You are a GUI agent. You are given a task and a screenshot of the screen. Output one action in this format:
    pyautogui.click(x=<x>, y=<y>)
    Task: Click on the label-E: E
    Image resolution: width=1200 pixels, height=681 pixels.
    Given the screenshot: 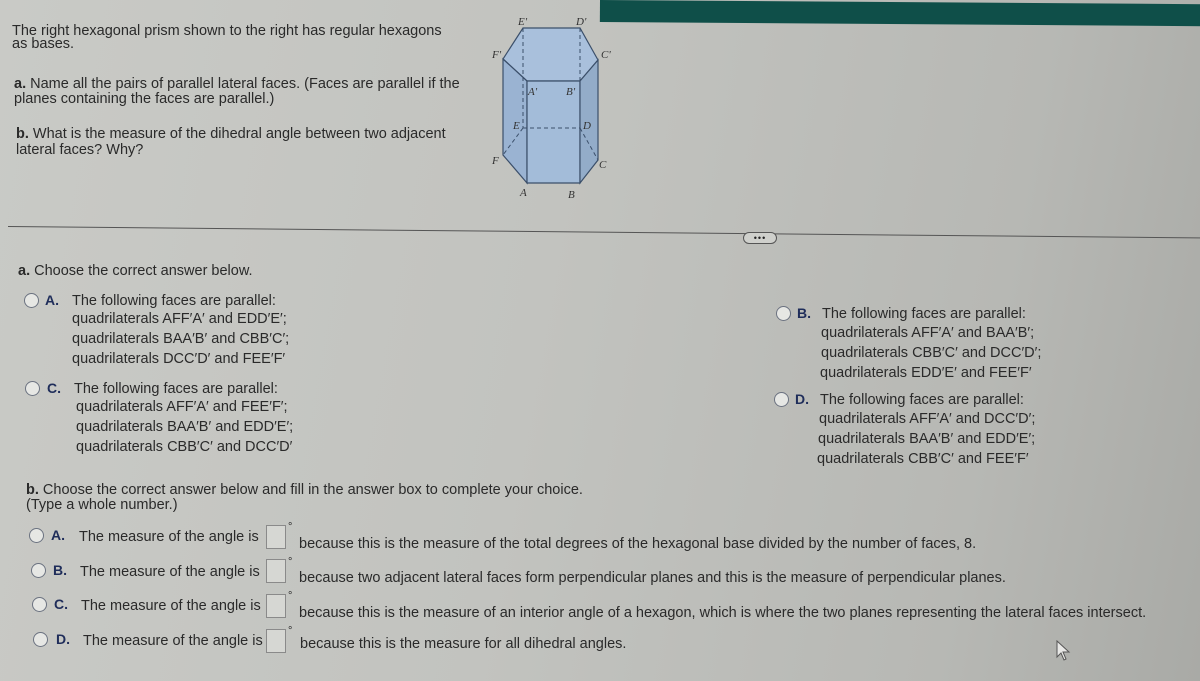 What is the action you would take?
    pyautogui.click(x=516, y=126)
    